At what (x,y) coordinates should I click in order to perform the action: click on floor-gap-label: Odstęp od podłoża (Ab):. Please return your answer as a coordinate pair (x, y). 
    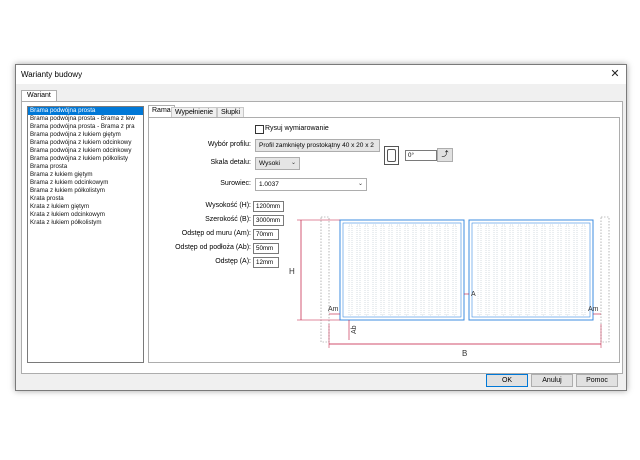
    Looking at the image, I should click on (213, 247).